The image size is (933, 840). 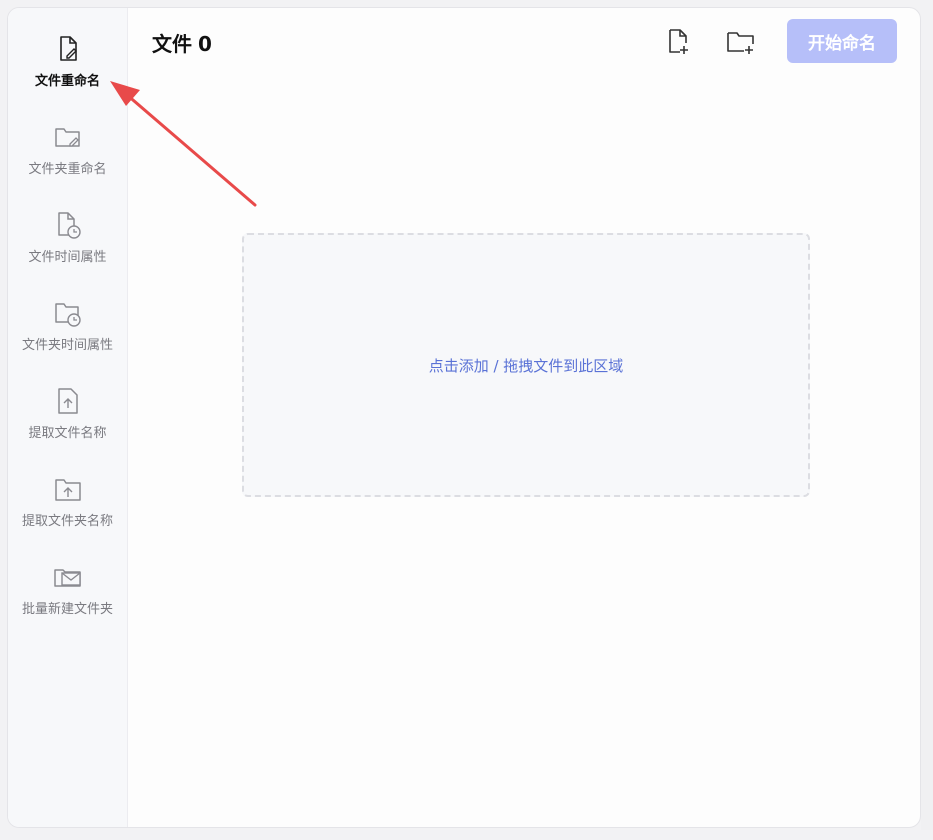 What do you see at coordinates (67, 578) in the screenshot?
I see `folder-mail-icon` at bounding box center [67, 578].